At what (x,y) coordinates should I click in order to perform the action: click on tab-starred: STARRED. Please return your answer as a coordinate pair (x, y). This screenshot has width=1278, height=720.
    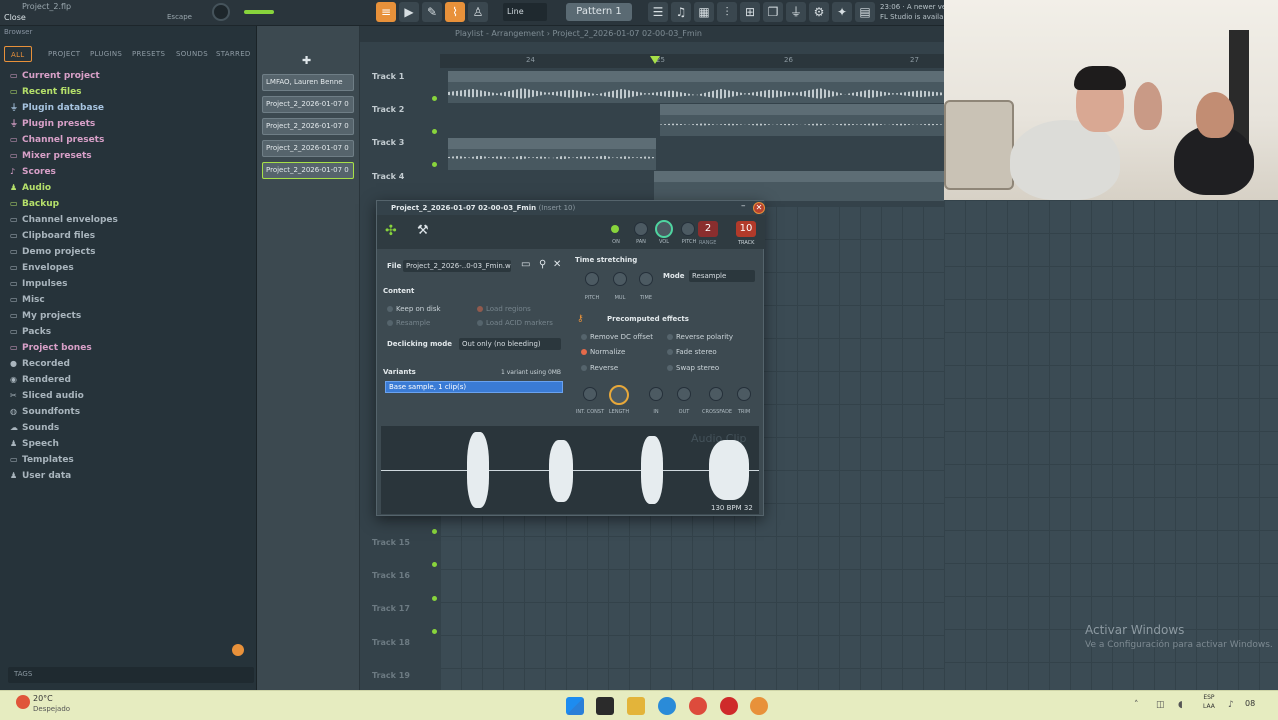
    Looking at the image, I should click on (233, 54).